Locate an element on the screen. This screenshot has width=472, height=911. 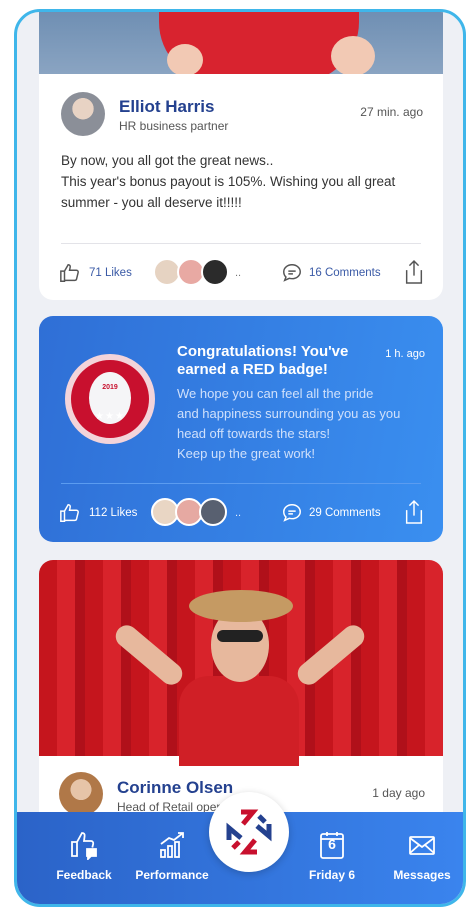
feedback-icon is located at coordinates (84, 846).